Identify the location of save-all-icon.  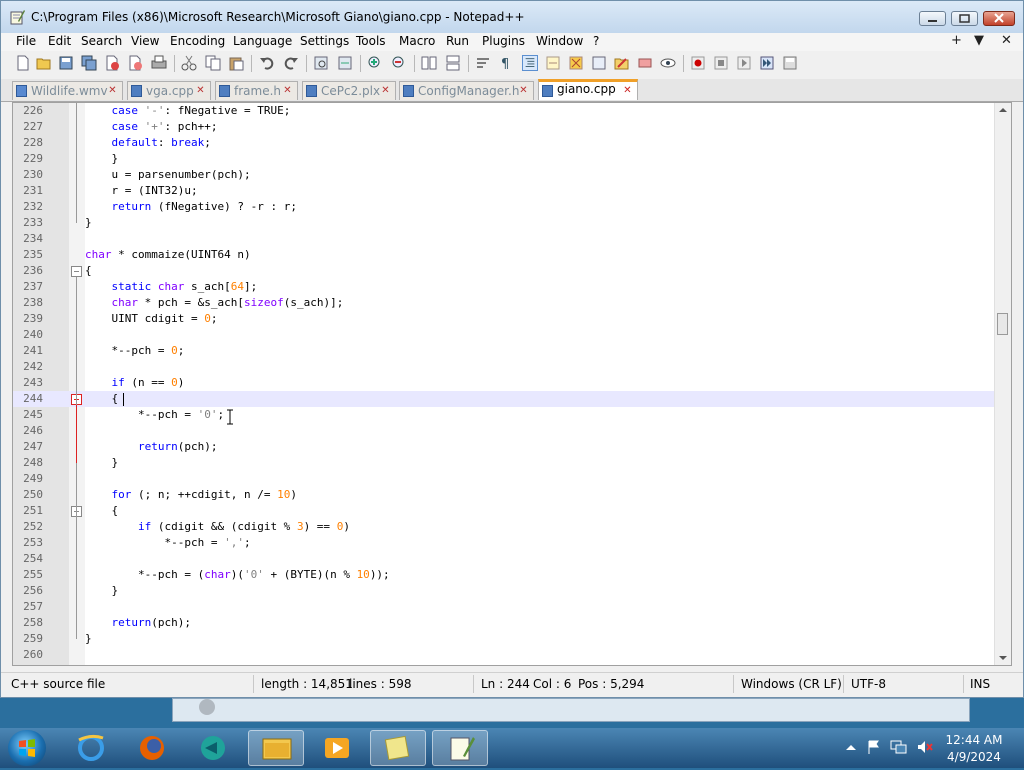
(89, 63).